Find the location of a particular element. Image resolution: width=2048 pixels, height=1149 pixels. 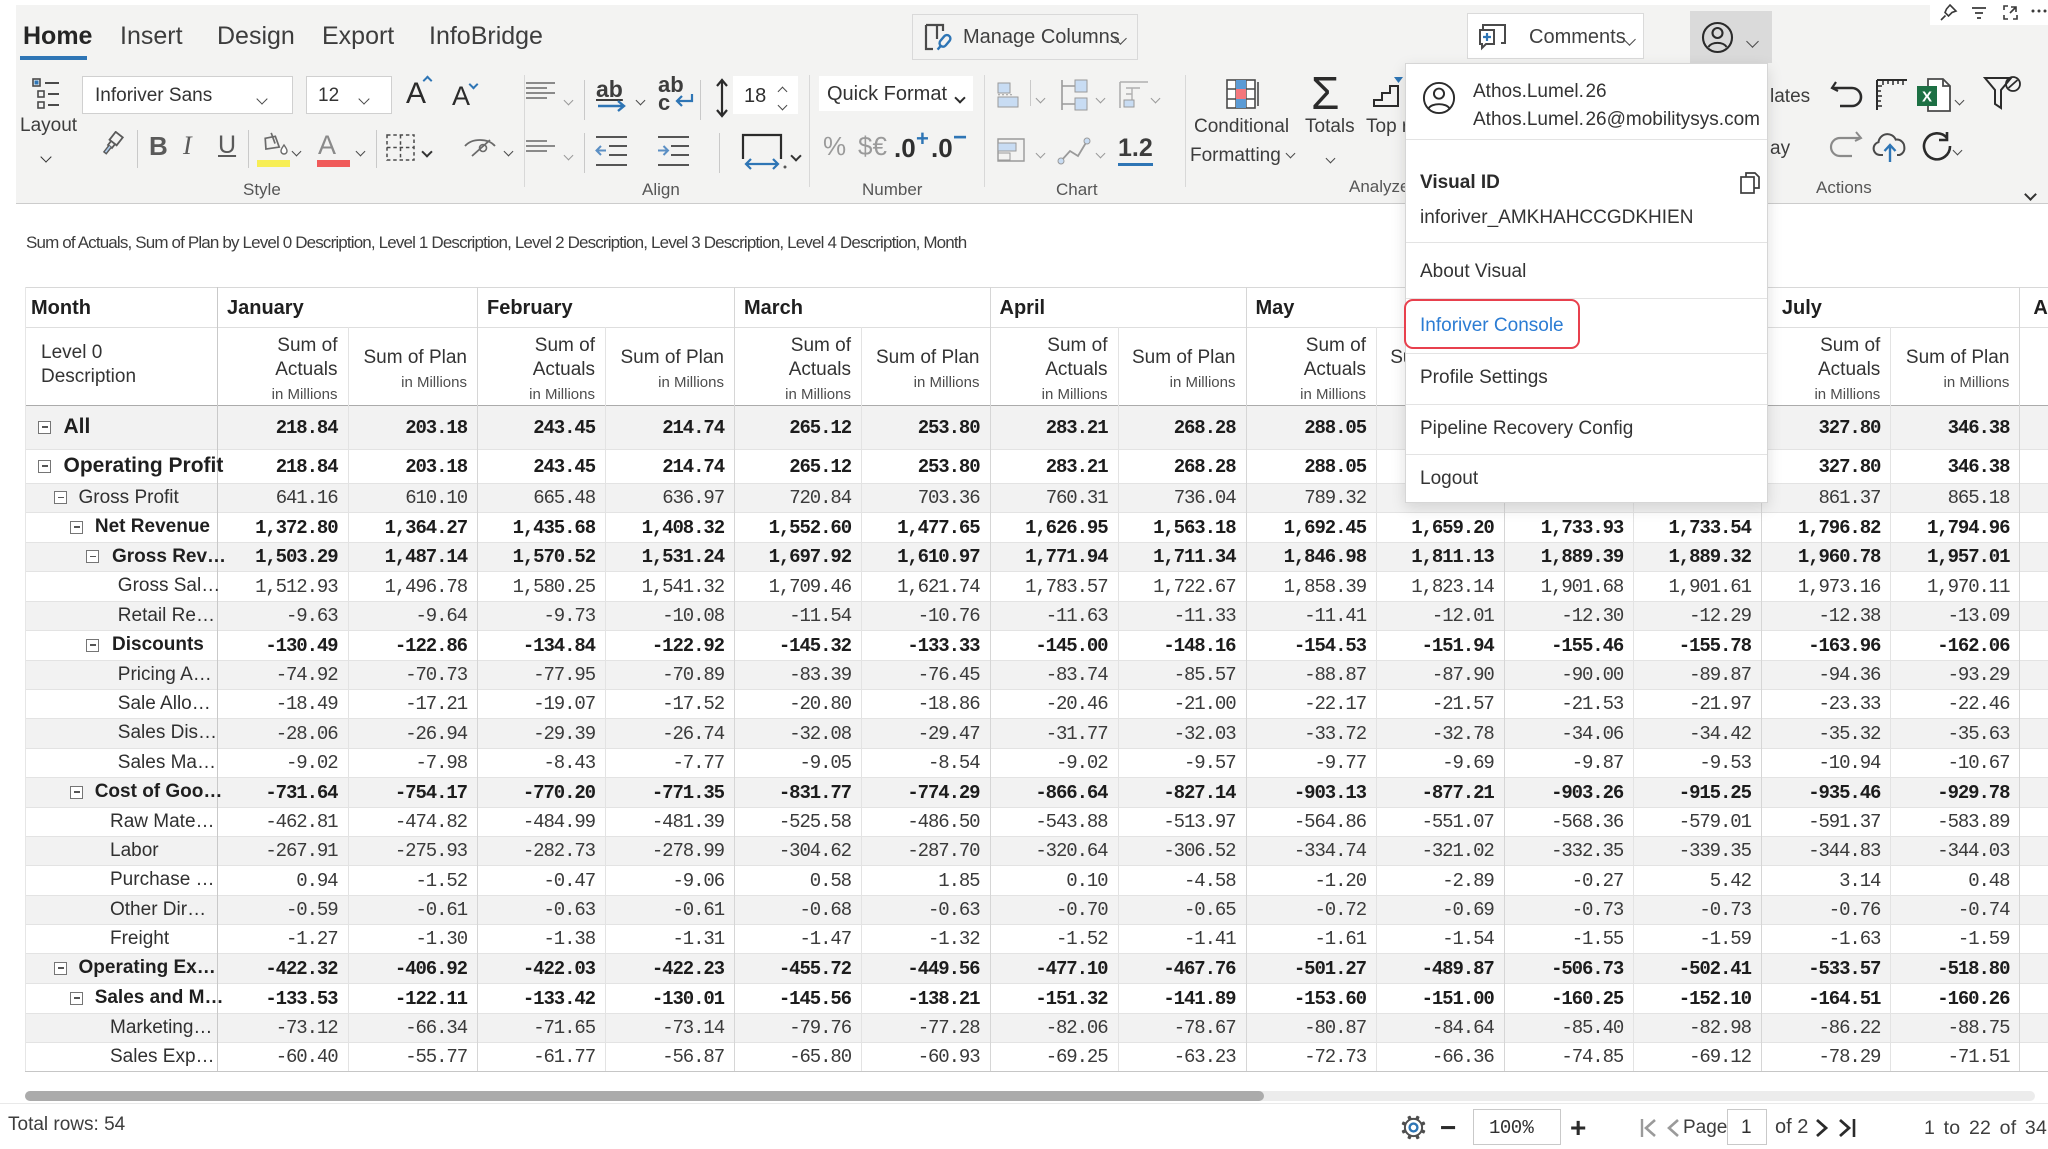

svg-text: X is located at coordinates (1927, 97).